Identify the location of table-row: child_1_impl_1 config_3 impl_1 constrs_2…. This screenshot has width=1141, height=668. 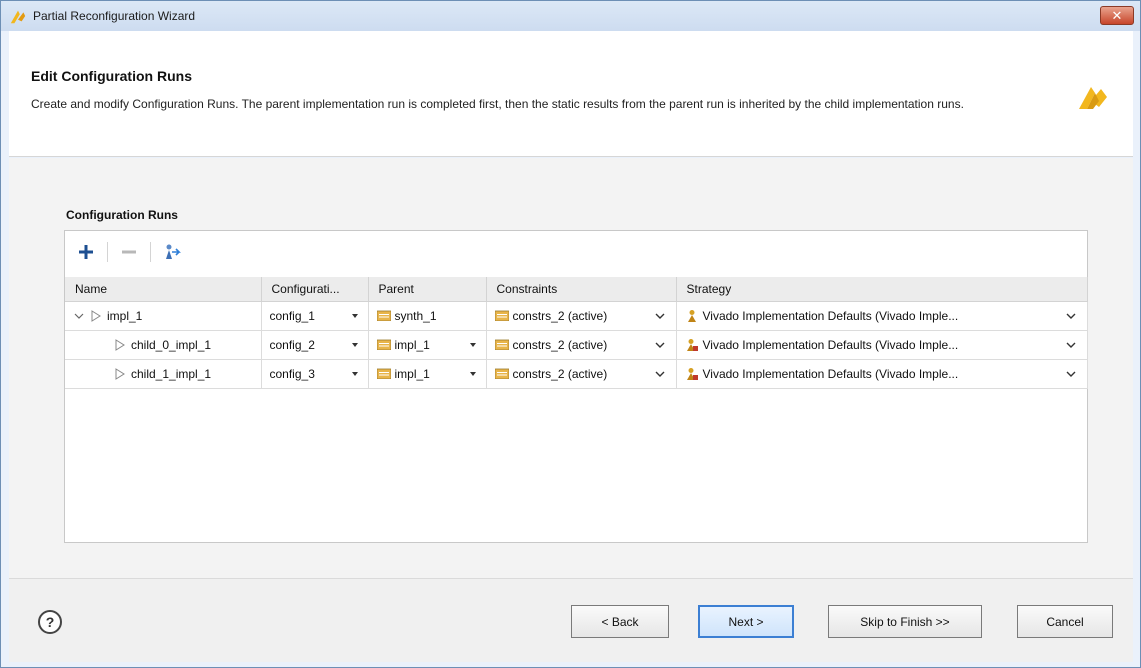
(576, 374).